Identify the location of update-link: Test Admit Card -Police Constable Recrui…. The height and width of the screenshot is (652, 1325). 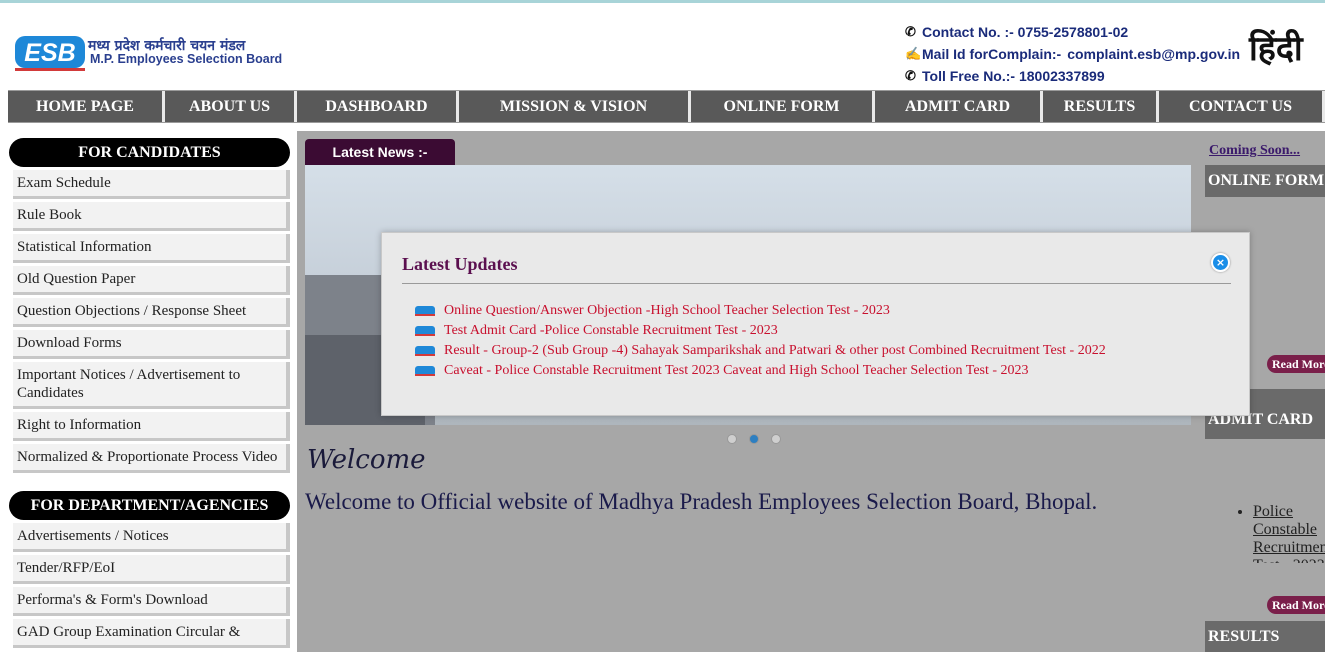
(611, 331).